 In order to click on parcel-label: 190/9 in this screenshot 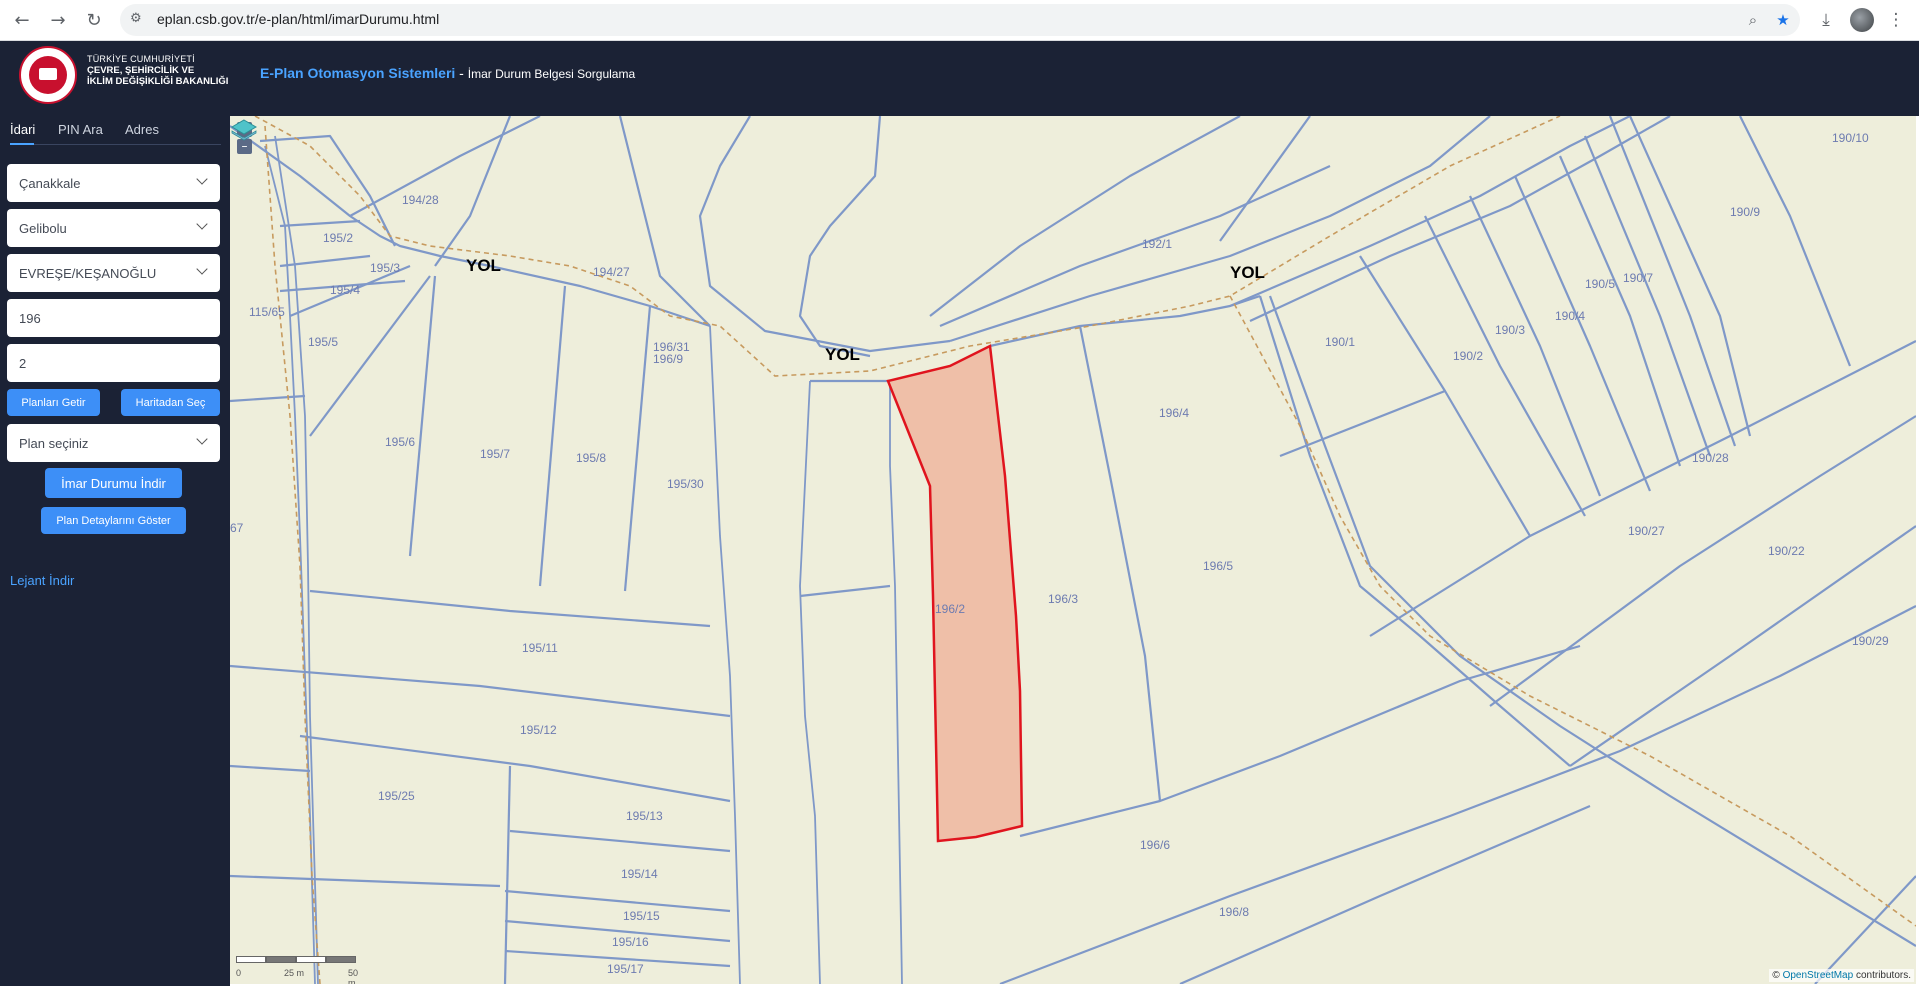, I will do `click(1745, 212)`.